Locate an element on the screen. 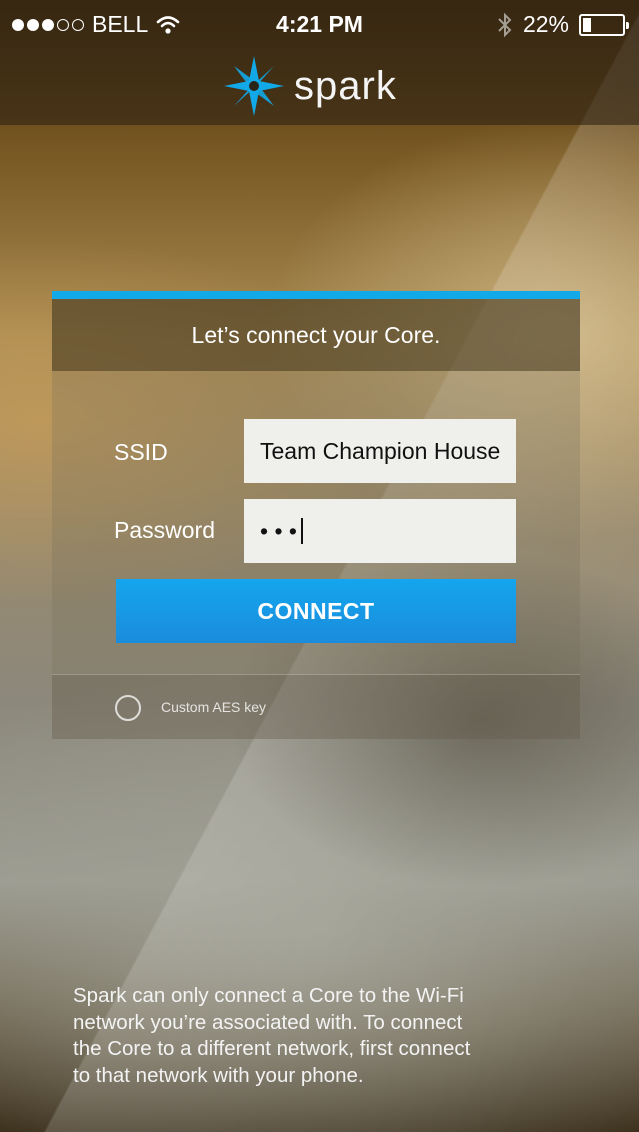  battery-icon is located at coordinates (604, 24).